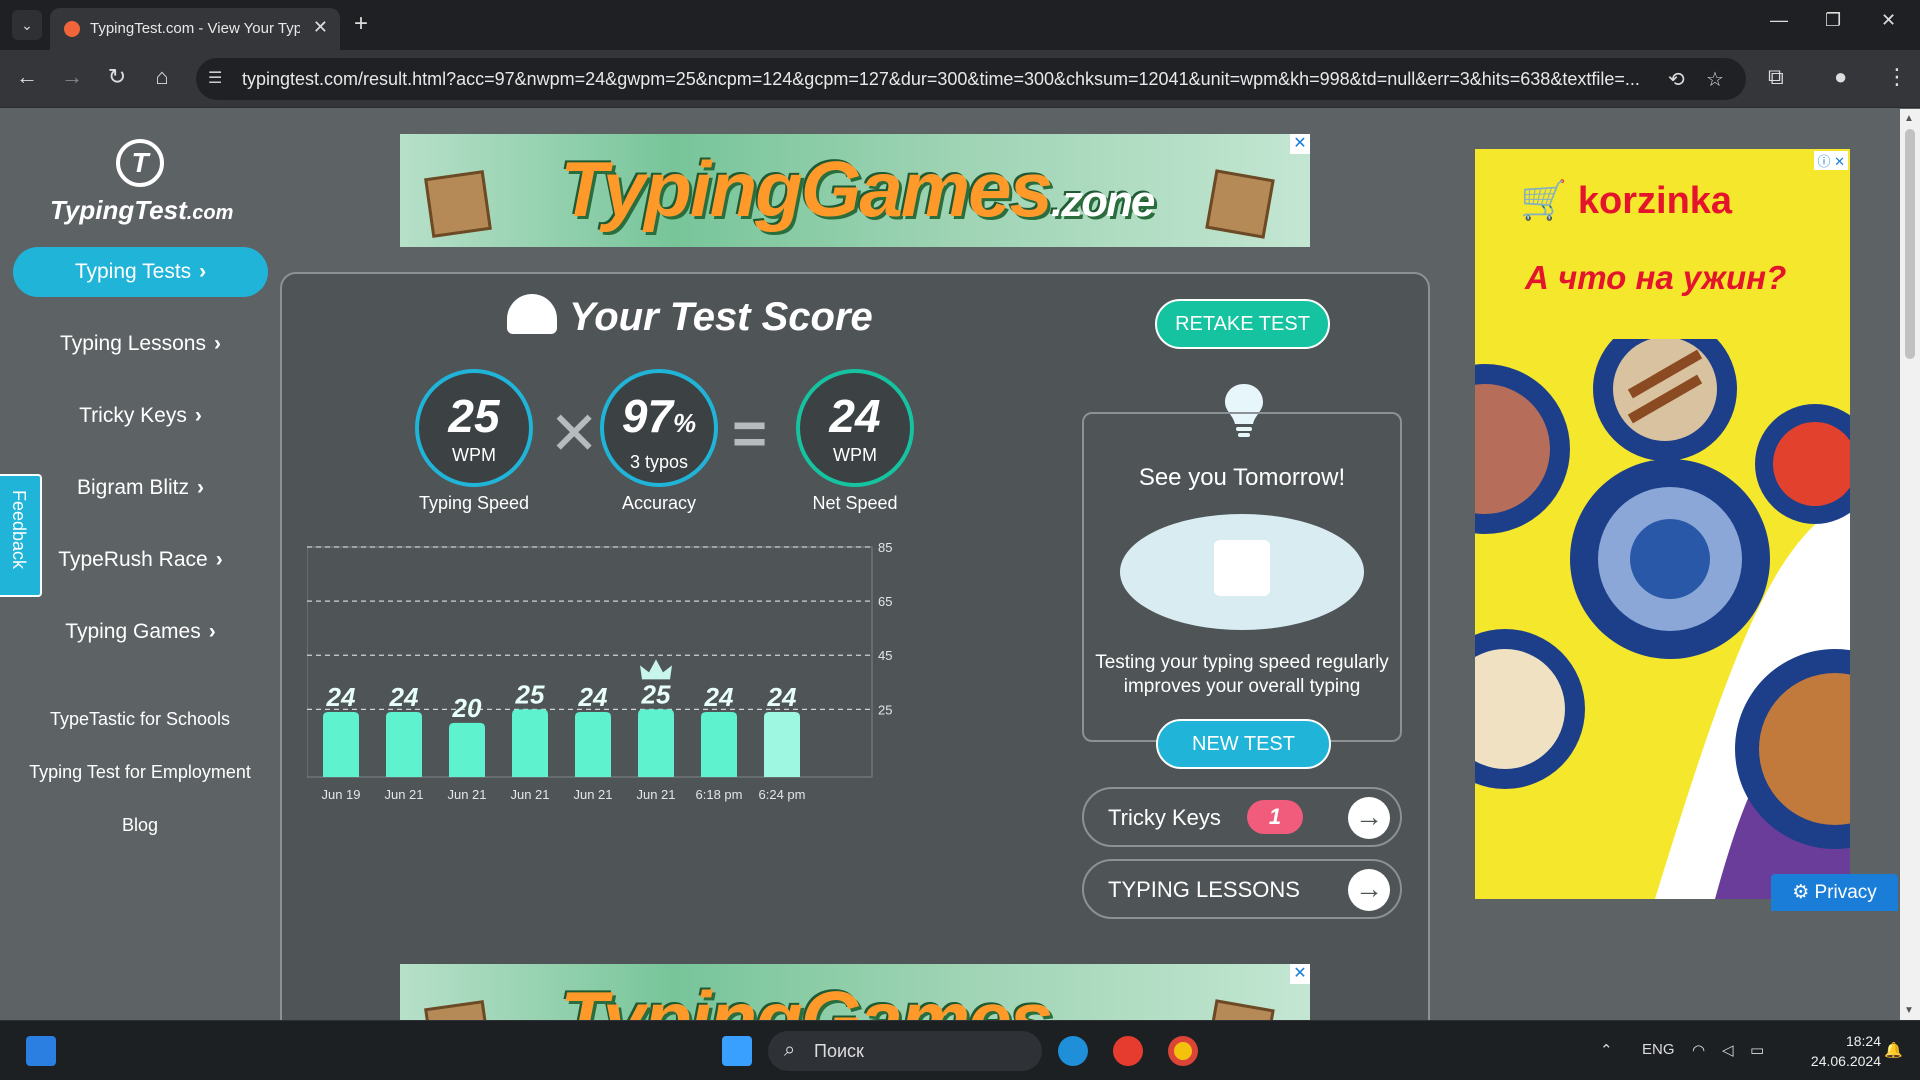 This screenshot has width=1920, height=1080. What do you see at coordinates (1676, 79) in the screenshot?
I see `translate-icon: ⟲` at bounding box center [1676, 79].